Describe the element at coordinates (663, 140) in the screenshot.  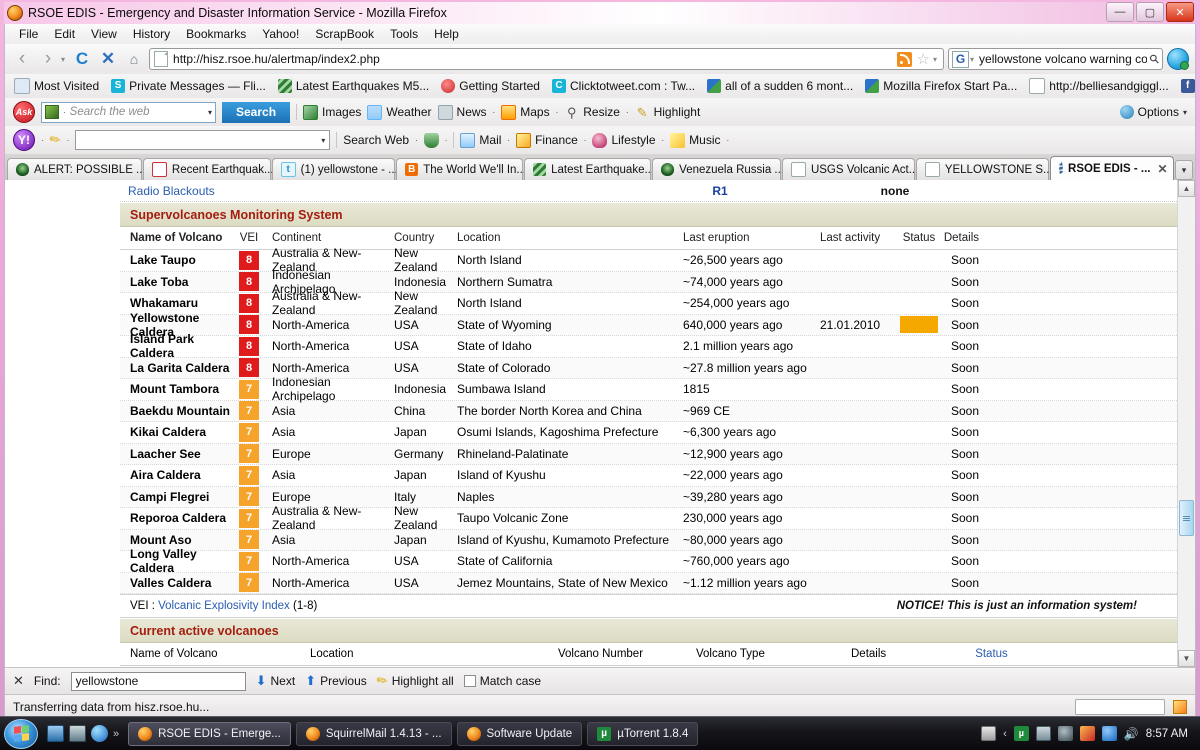
I see `yahoo-lifestyle-caret-icon: ·` at that location.